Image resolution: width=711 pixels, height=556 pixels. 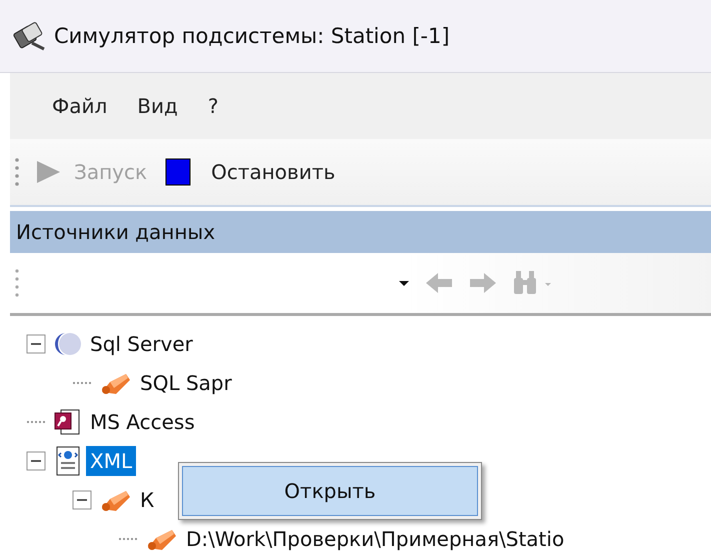 What do you see at coordinates (67, 421) in the screenshot?
I see `database-file-icon` at bounding box center [67, 421].